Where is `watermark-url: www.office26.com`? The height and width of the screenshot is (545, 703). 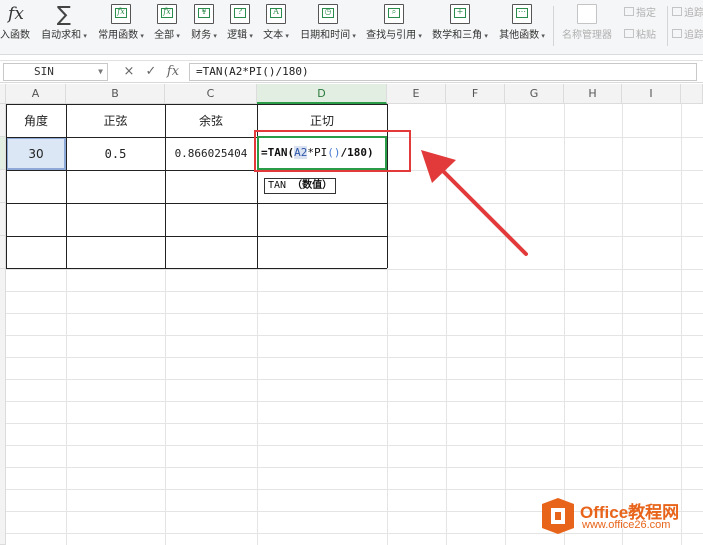
watermark-url: www.office26.com is located at coordinates (626, 525).